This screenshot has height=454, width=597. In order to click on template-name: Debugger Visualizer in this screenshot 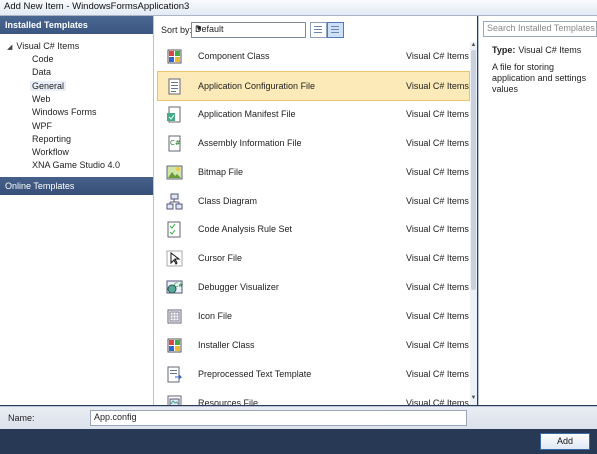, I will do `click(238, 287)`.